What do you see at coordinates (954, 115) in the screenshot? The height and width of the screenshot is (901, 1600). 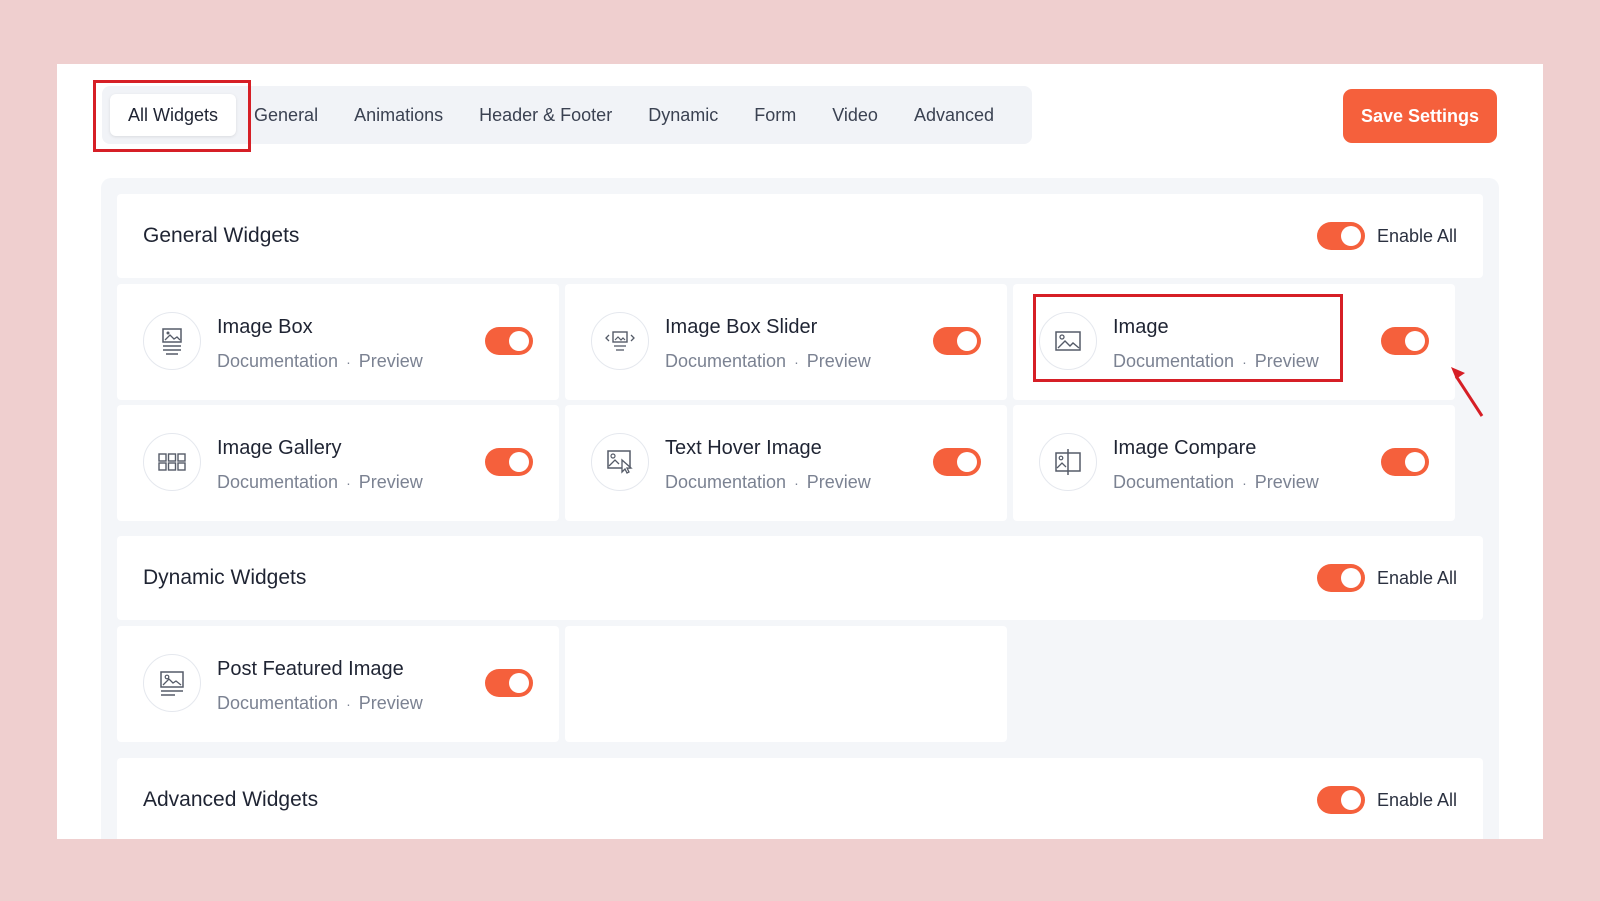 I see `tab-advanced: Advanced` at bounding box center [954, 115].